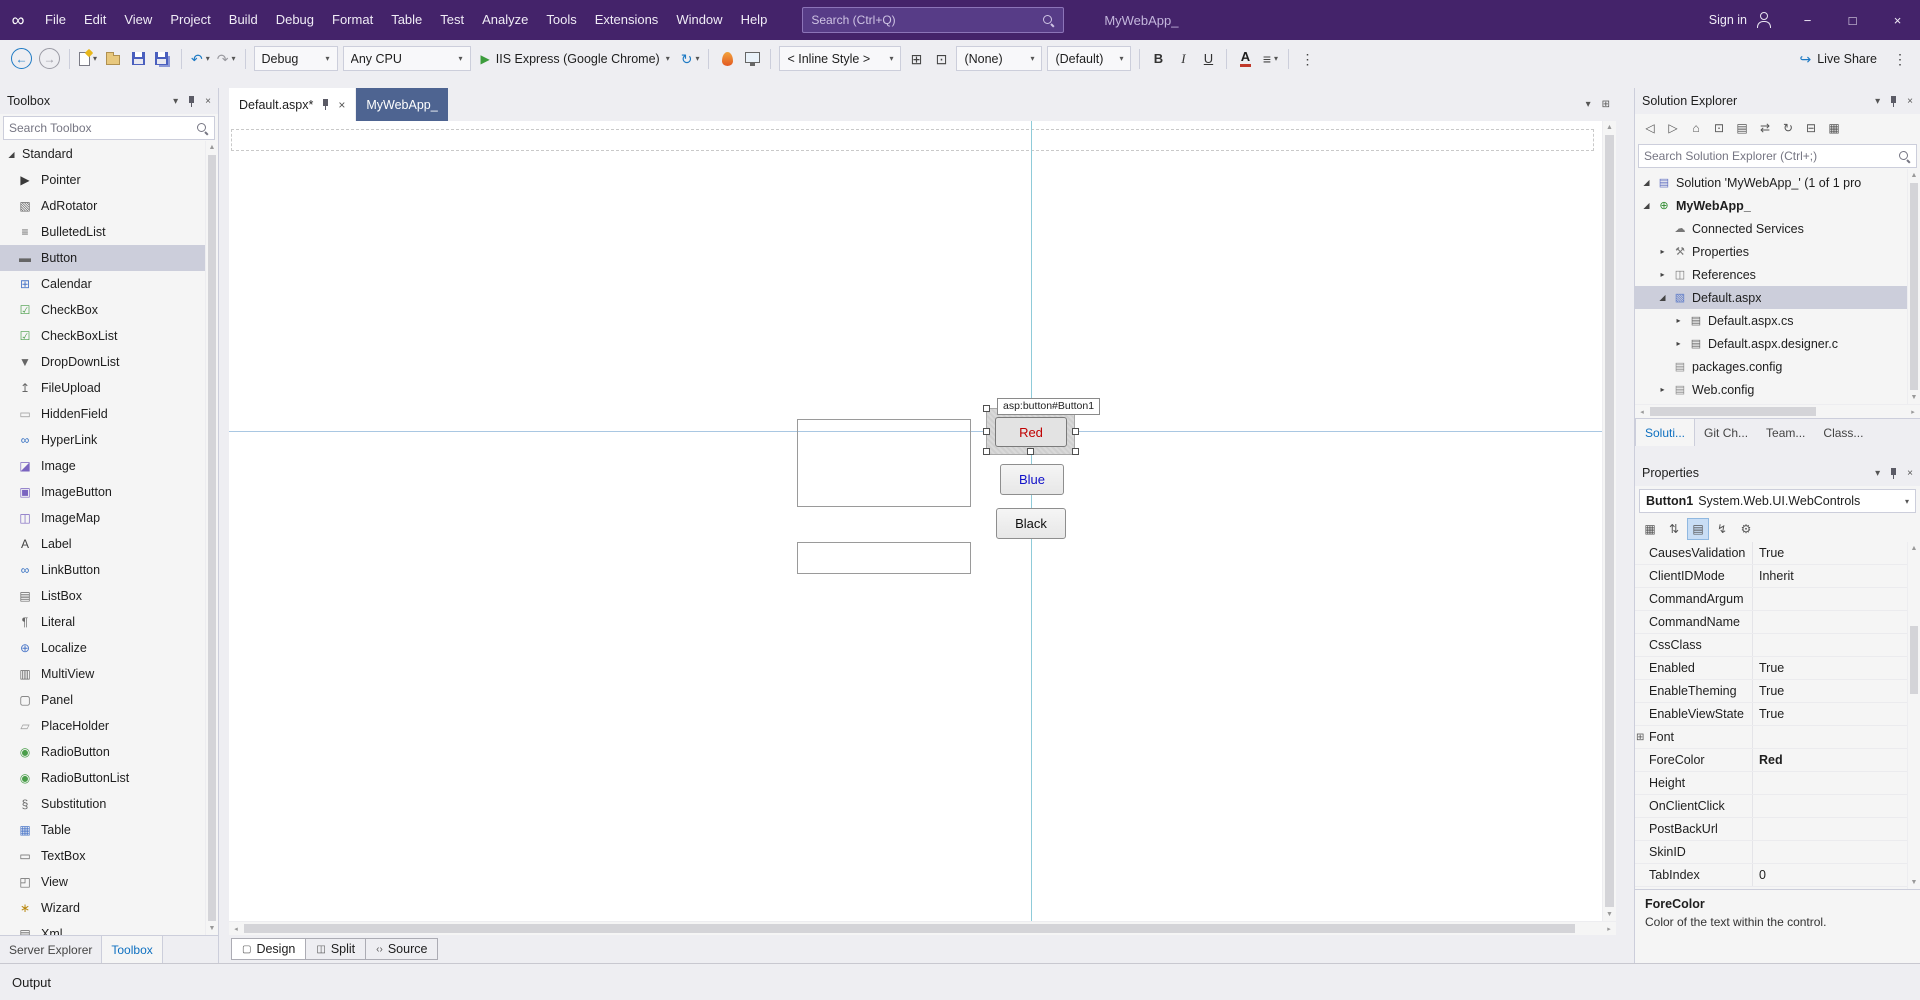 The width and height of the screenshot is (1920, 1000). What do you see at coordinates (1830, 576) in the screenshot?
I see `property-value: Inherit` at bounding box center [1830, 576].